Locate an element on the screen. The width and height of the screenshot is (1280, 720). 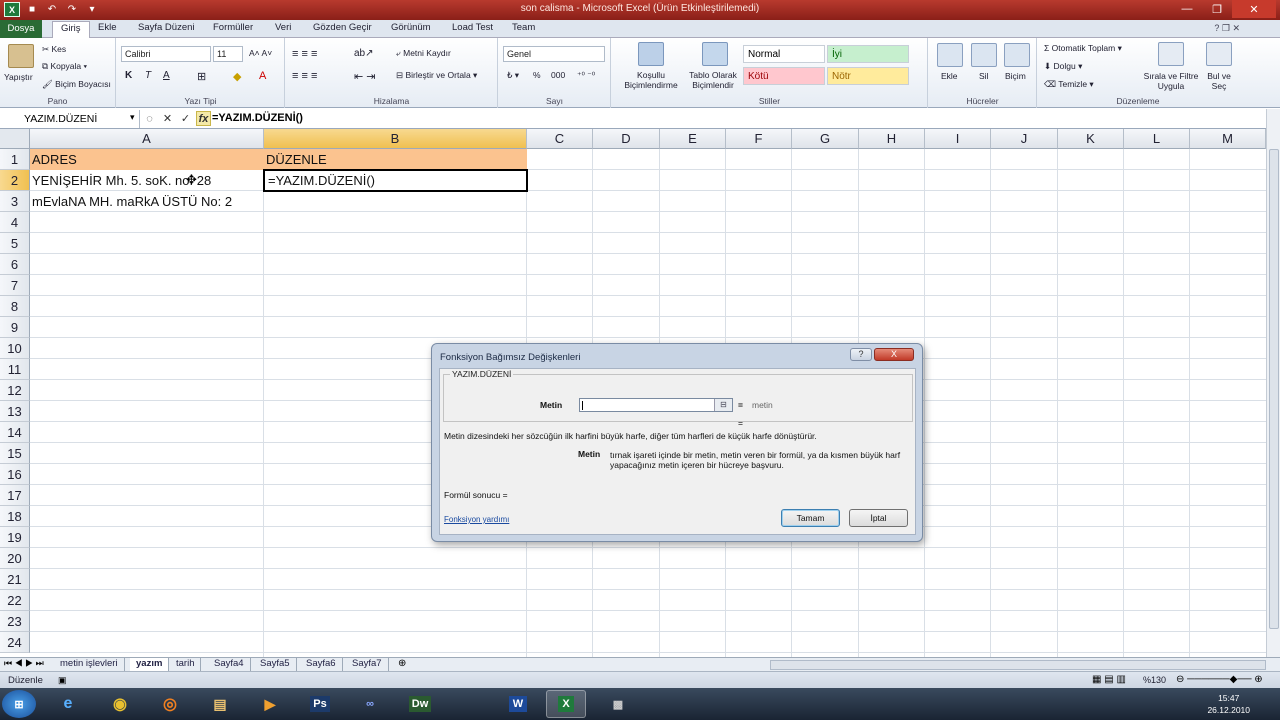
tab-insert: Ekle is located at coordinates (107, 27).